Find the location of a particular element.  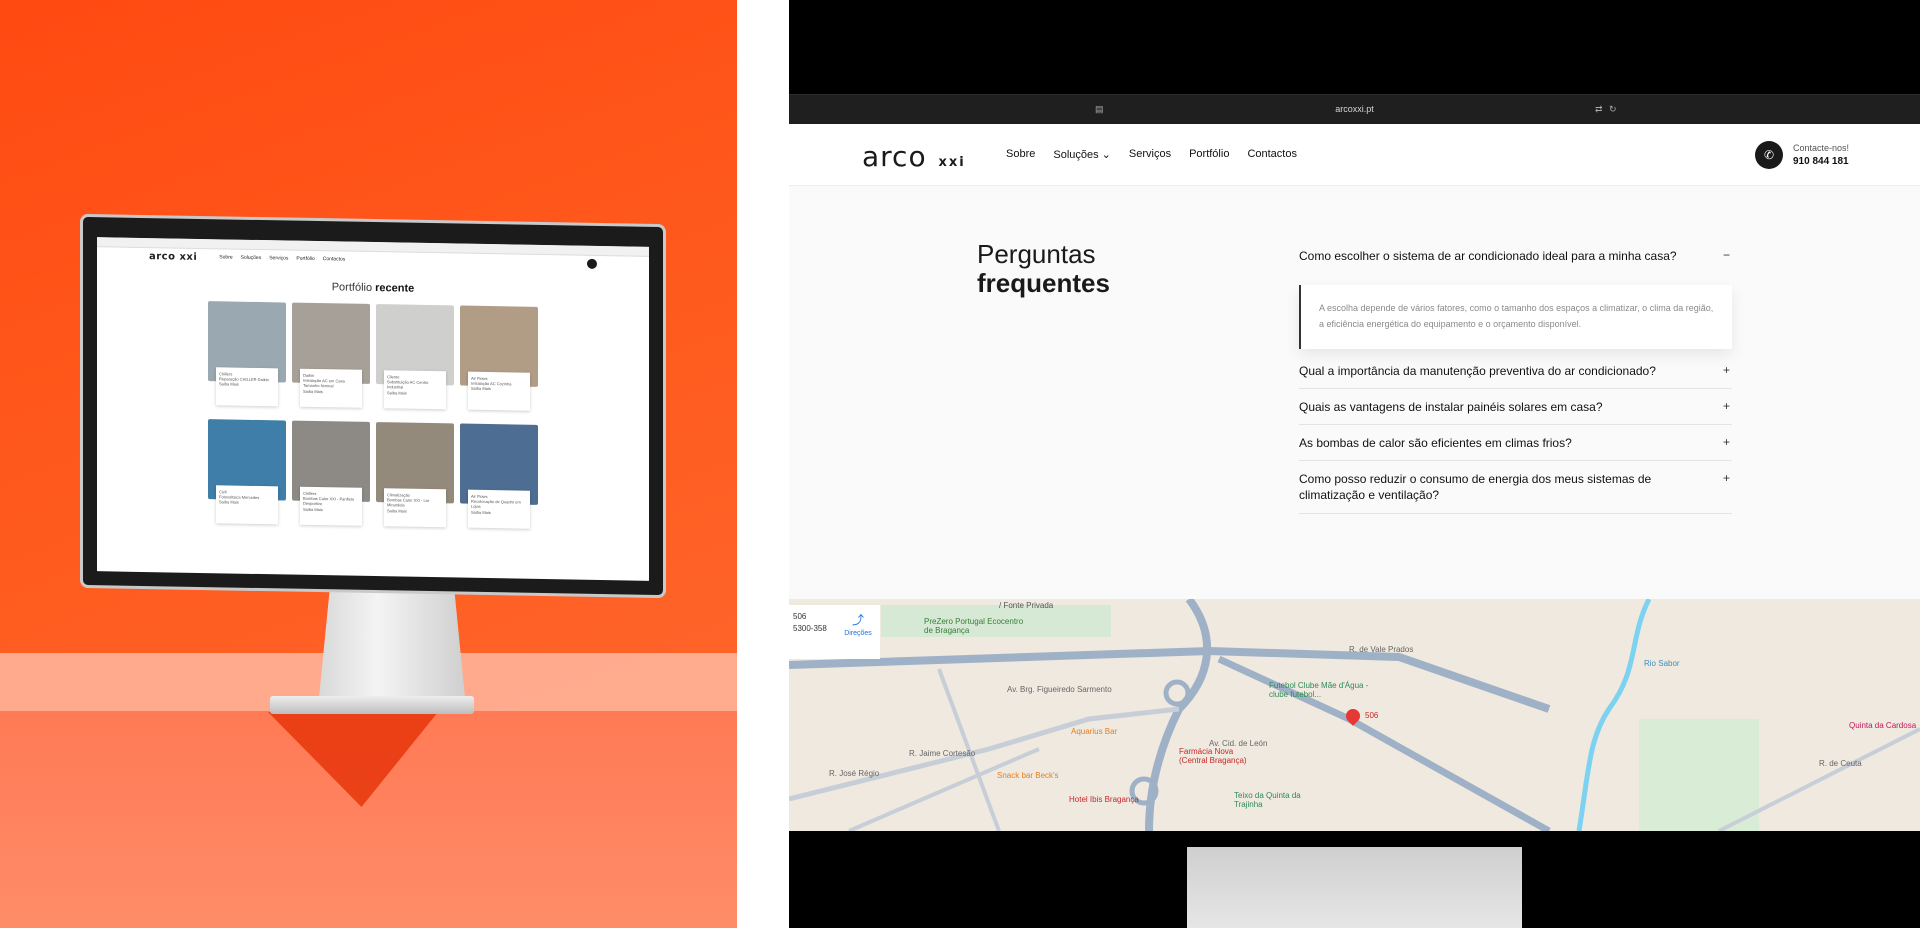

faq-heading-light: Perguntas is located at coordinates (1036, 254).